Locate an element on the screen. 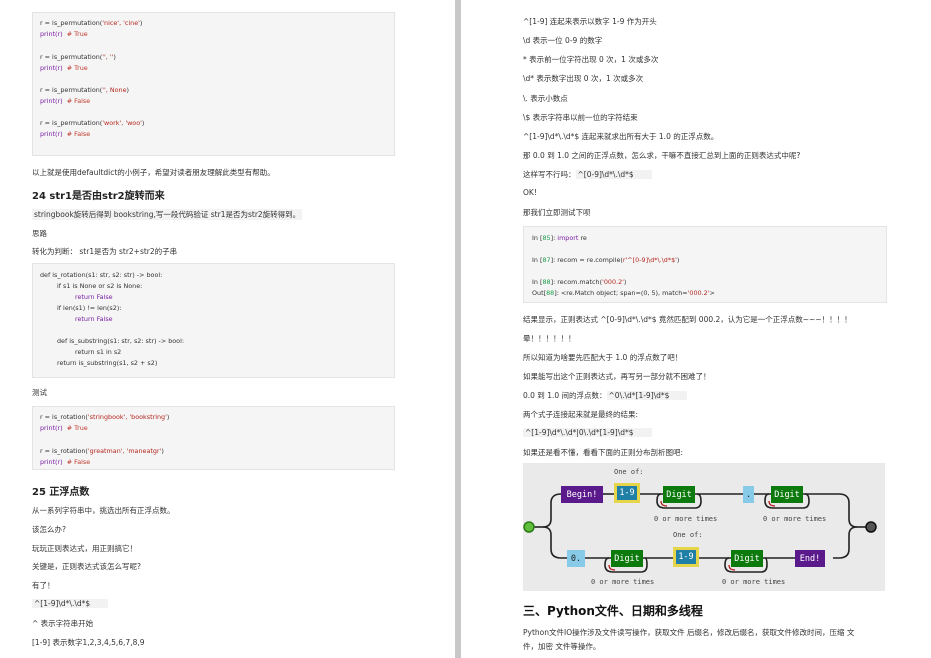  subheading: 思路 is located at coordinates (39, 233).